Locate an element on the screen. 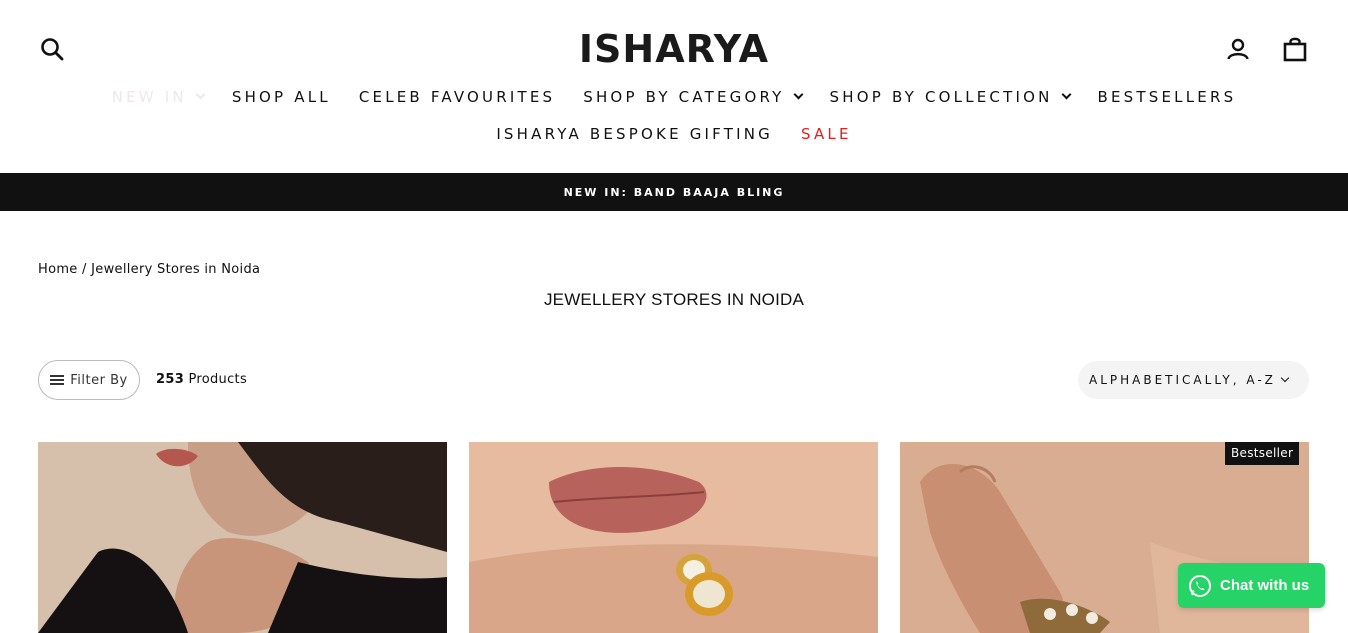 This screenshot has height=633, width=1348. nav-item-new-in: NEW IN is located at coordinates (158, 97).